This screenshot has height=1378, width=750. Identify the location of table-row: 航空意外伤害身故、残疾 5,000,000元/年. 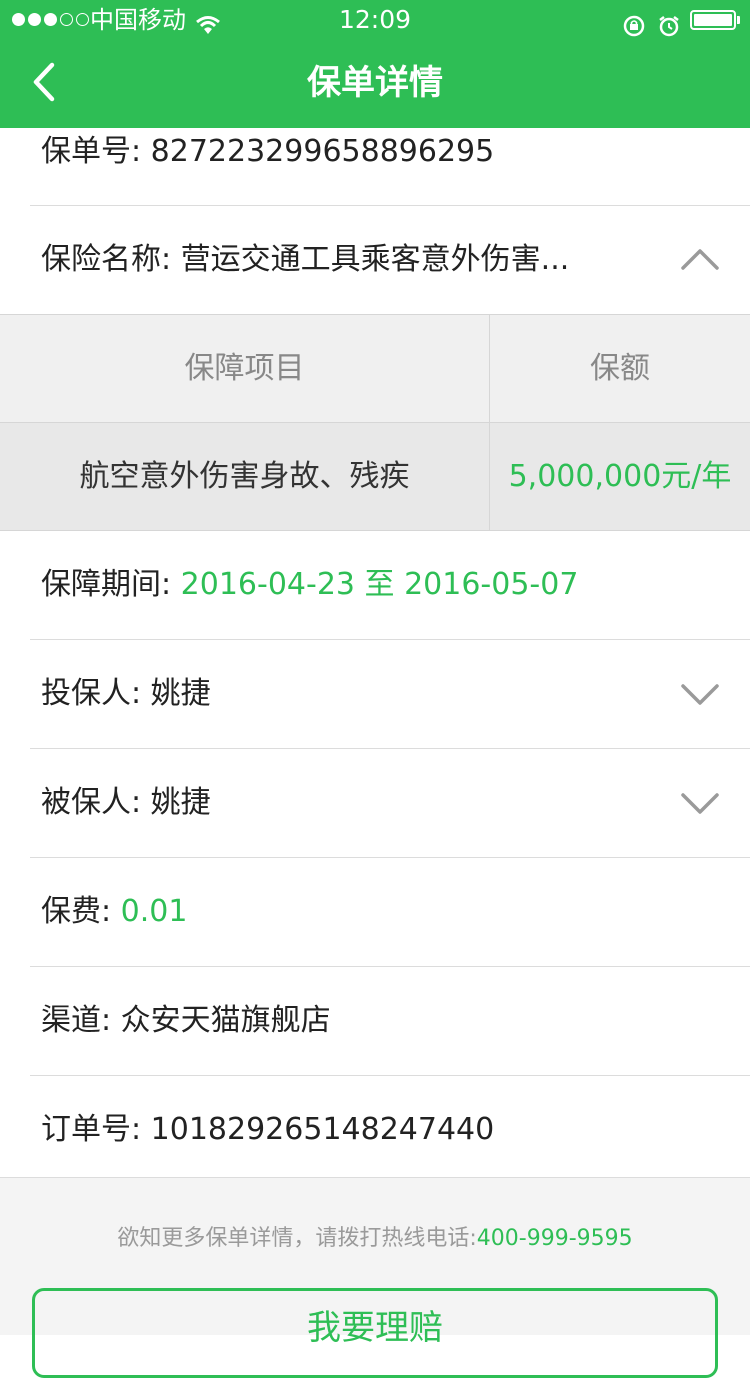
(375, 476).